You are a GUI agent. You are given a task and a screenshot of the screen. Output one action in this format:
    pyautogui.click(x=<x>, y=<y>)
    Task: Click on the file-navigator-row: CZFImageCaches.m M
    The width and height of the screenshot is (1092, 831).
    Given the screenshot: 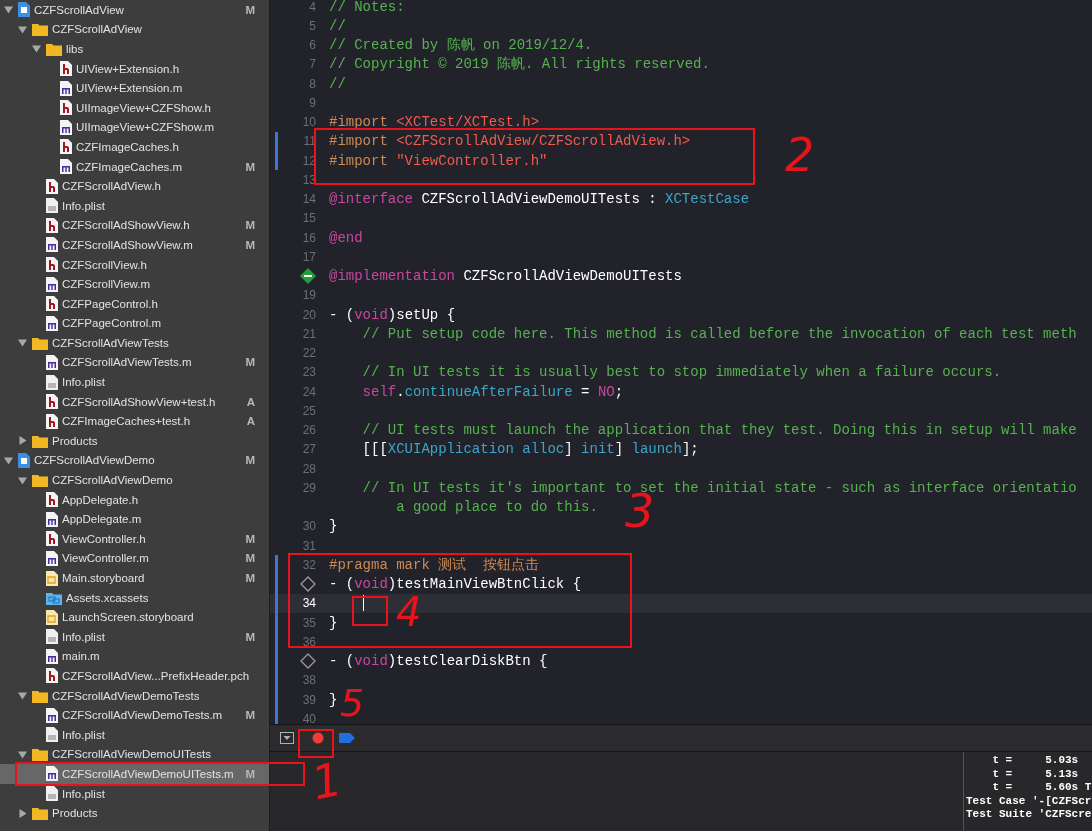 What is the action you would take?
    pyautogui.click(x=134, y=166)
    